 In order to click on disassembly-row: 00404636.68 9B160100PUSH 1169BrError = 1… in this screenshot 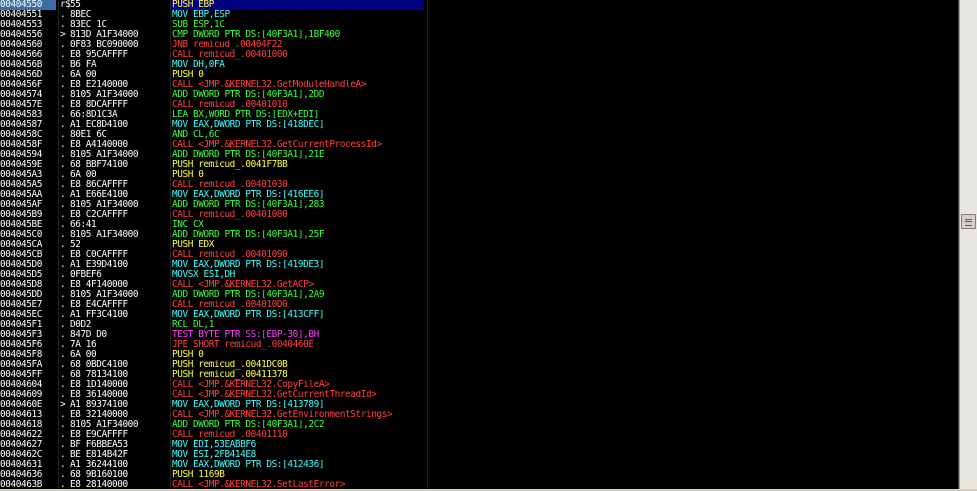, I will do `click(479, 475)`.